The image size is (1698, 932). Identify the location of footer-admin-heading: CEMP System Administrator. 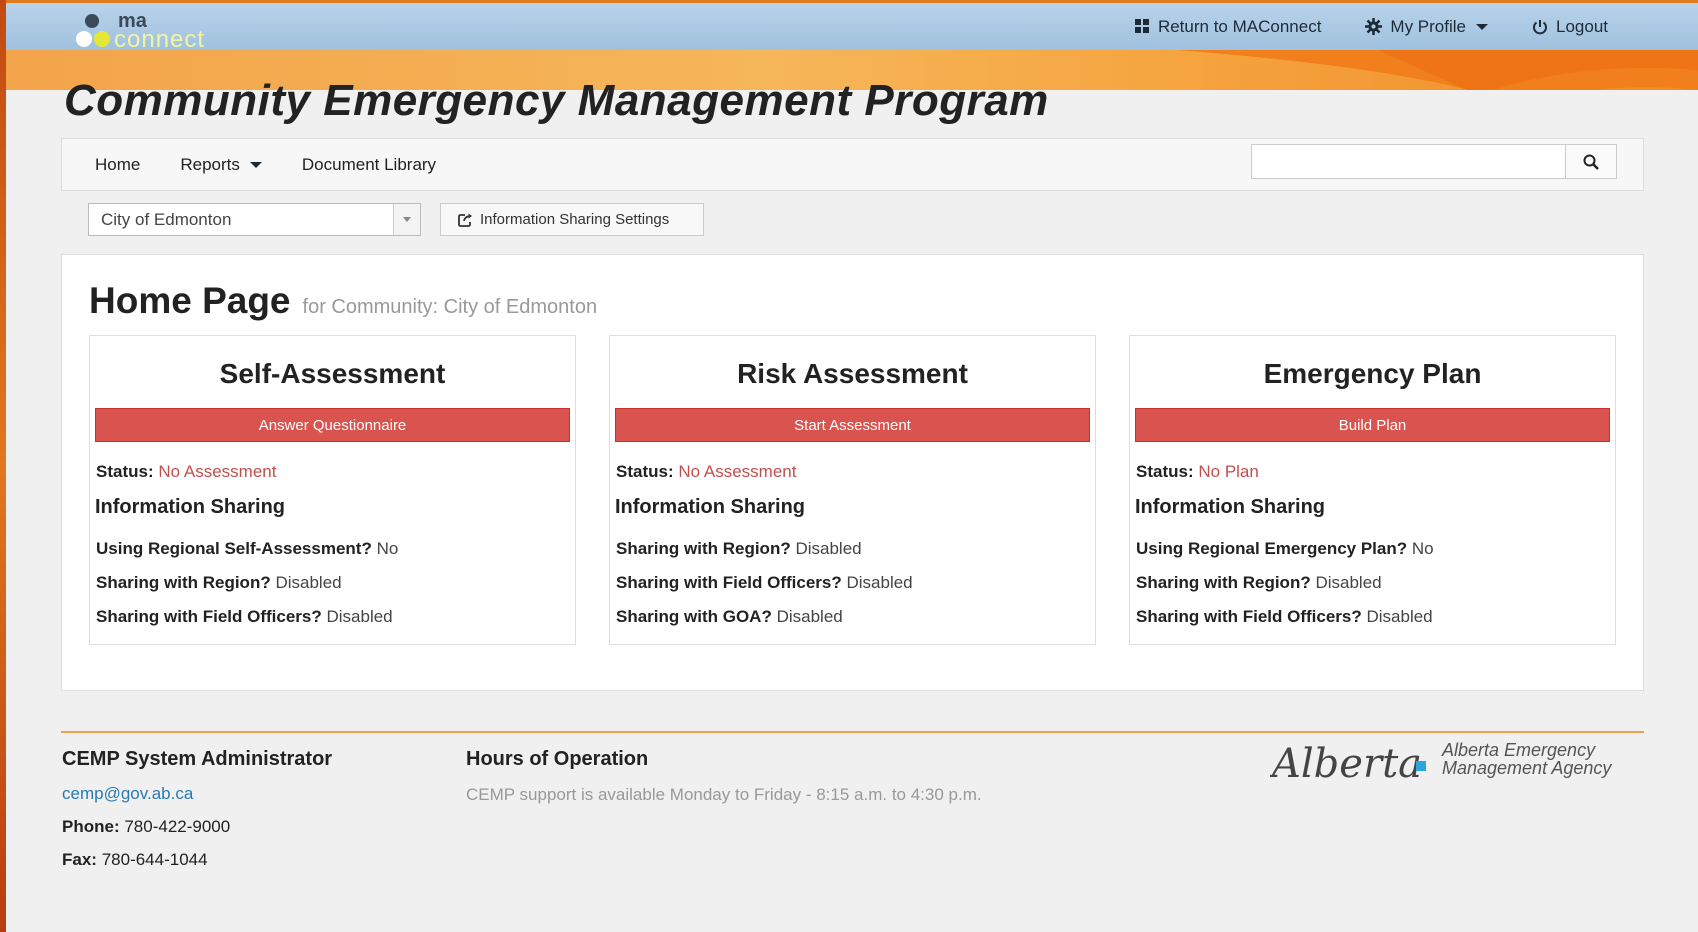
(197, 759).